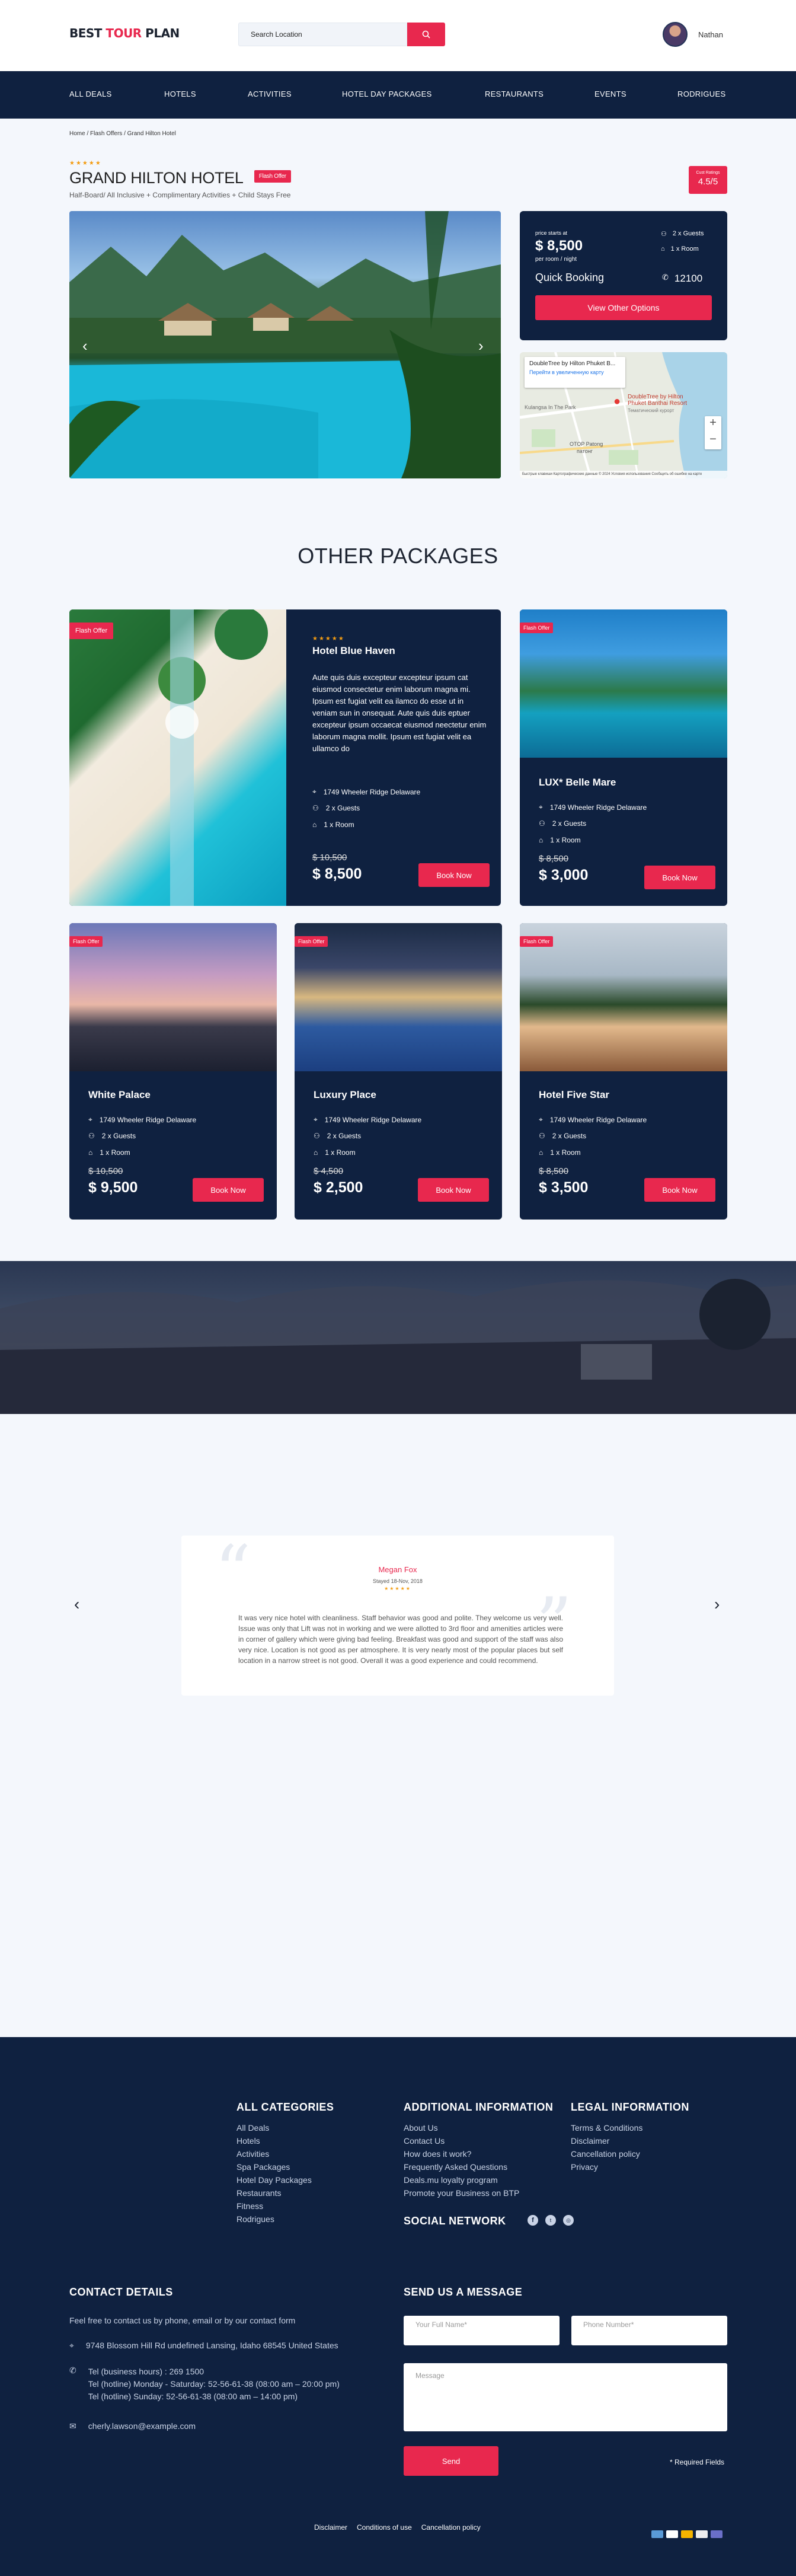 The height and width of the screenshot is (2576, 796). What do you see at coordinates (90, 94) in the screenshot?
I see `nav-all-deals: ALL DEALS` at bounding box center [90, 94].